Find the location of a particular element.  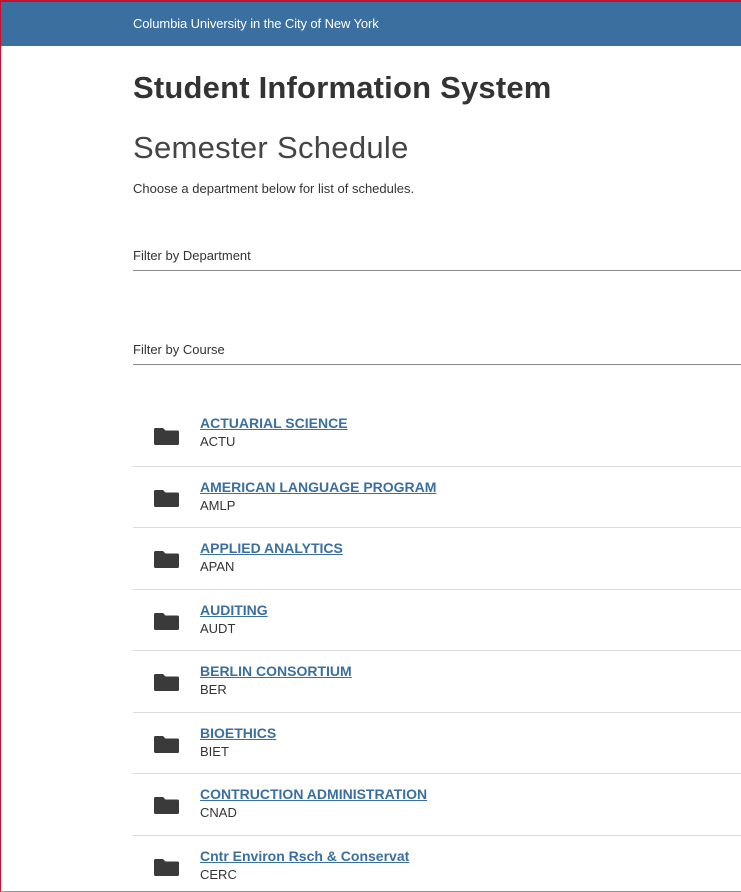

department-code: APAN is located at coordinates (217, 566).